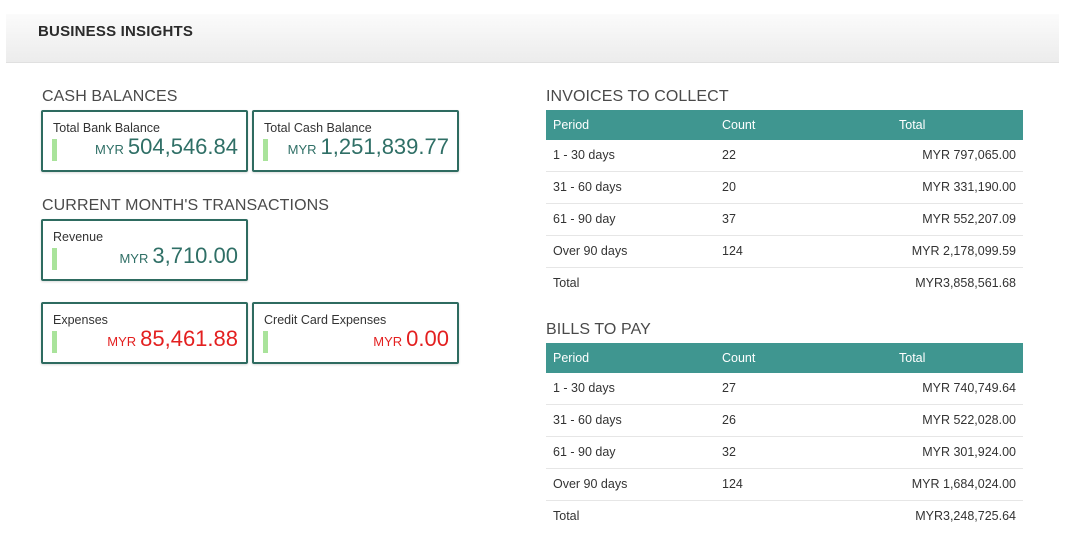  Describe the element at coordinates (784, 389) in the screenshot. I see `table-row: 1 - 30 days 27 MYR 740,749.64` at that location.